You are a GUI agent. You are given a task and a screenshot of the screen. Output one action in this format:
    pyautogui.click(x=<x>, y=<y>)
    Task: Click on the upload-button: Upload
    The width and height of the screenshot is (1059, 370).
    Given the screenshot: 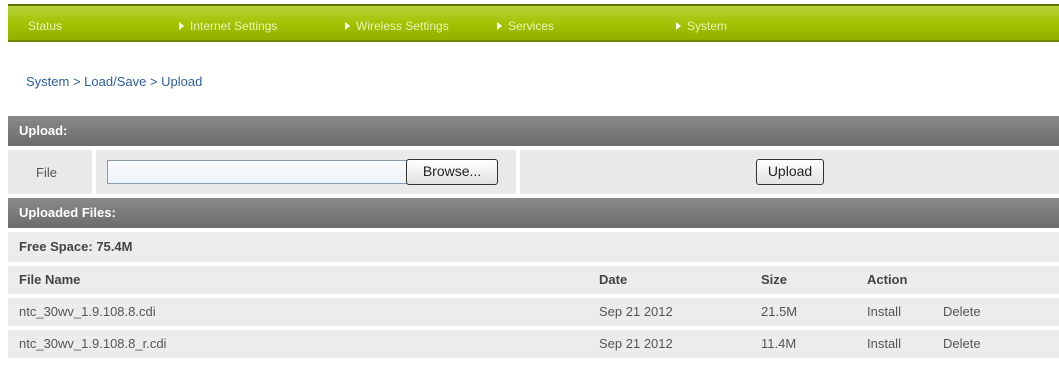 What is the action you would take?
    pyautogui.click(x=790, y=172)
    